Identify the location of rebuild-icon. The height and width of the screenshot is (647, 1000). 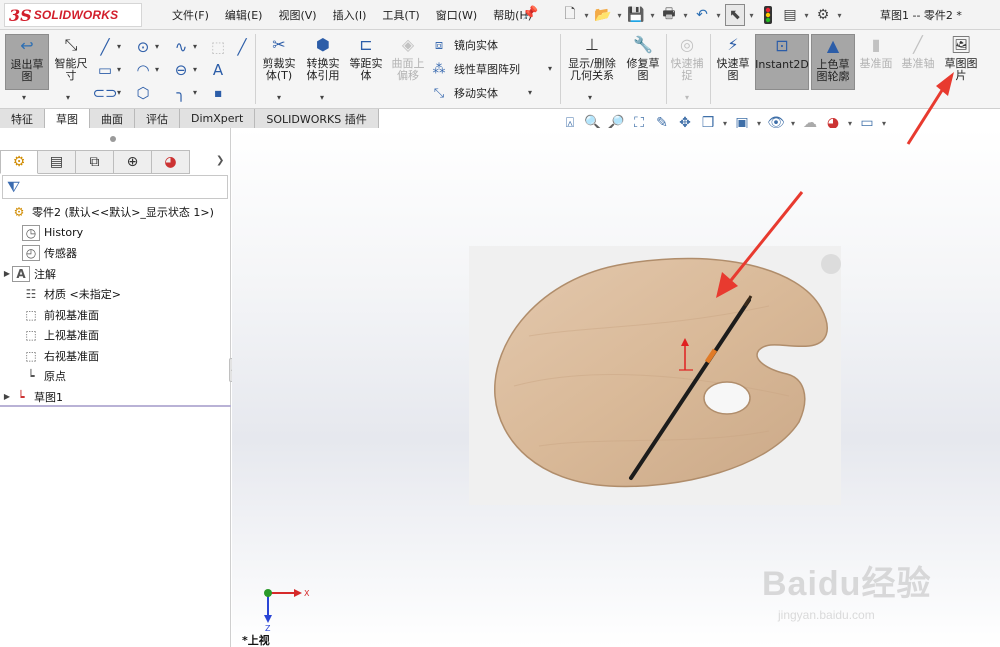
(768, 15).